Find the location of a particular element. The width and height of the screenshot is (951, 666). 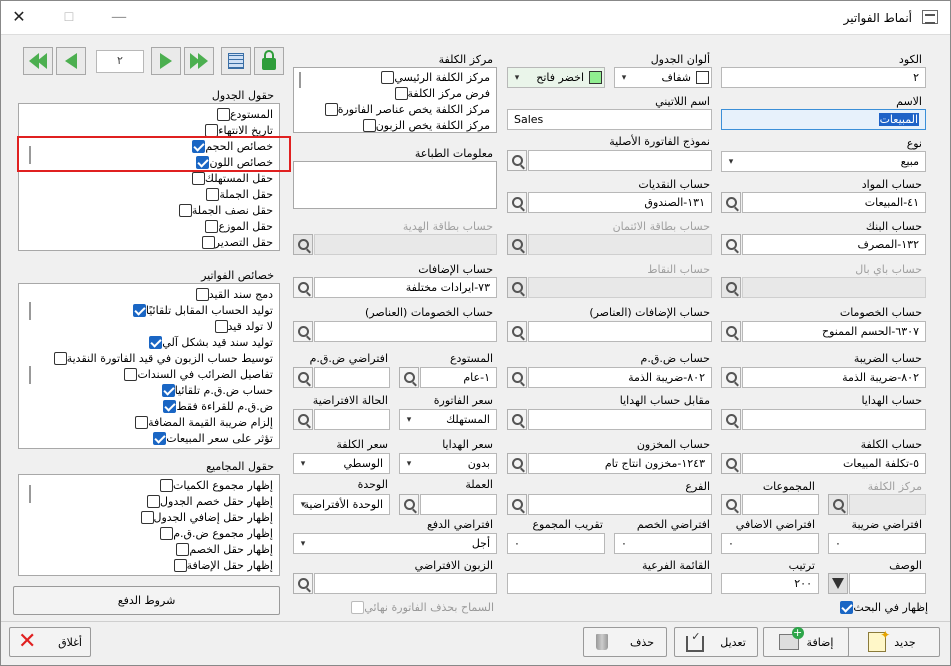

order-field: ٢٠٠ is located at coordinates (770, 583).